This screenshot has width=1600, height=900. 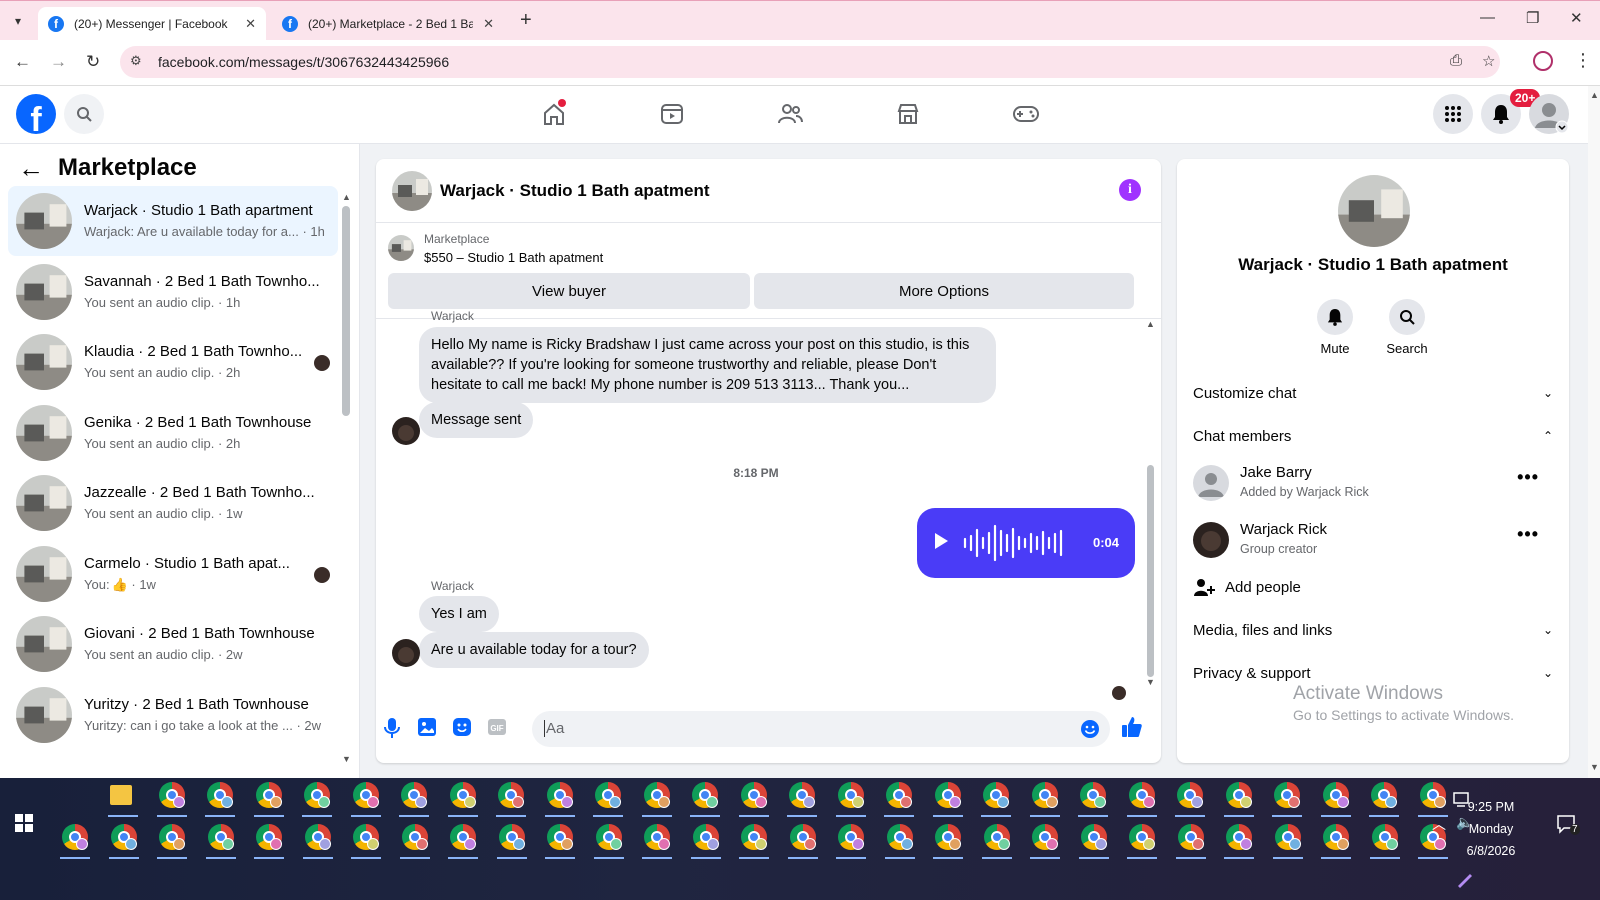 I want to click on tab-search-dropdown: ▾, so click(x=18, y=21).